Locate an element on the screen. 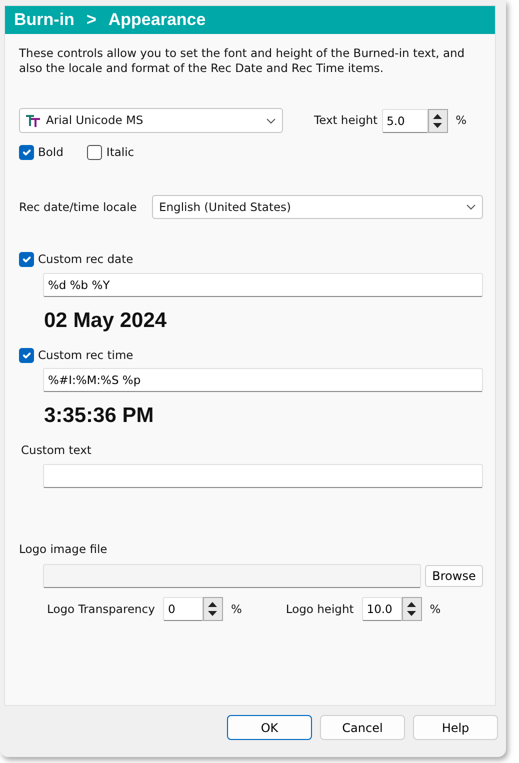 The image size is (519, 763). logo-height-label: Logo height is located at coordinates (320, 609).